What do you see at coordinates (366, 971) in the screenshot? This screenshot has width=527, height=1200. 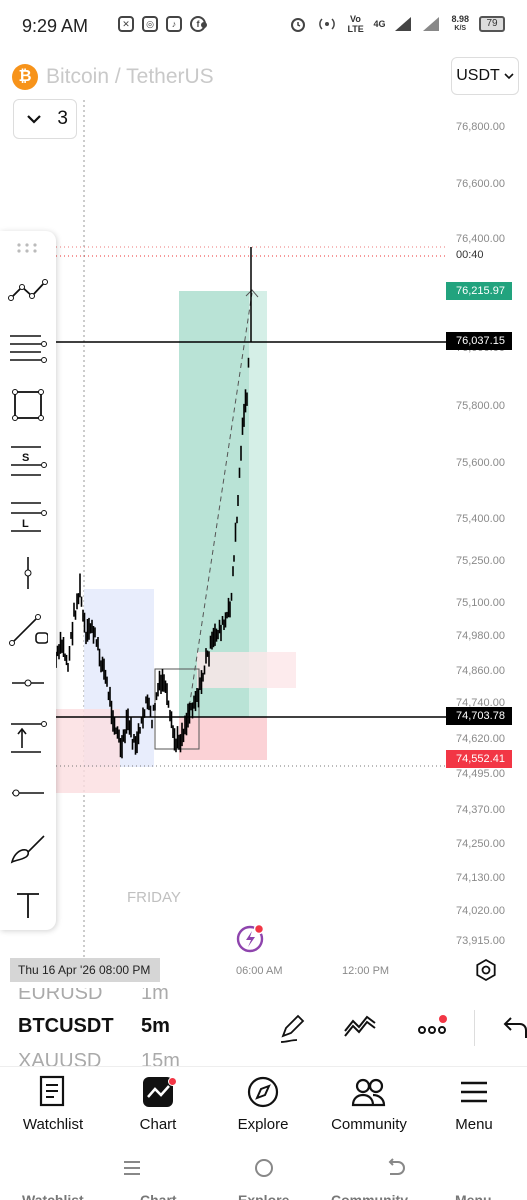 I see `time-tick: 12:00 PM` at bounding box center [366, 971].